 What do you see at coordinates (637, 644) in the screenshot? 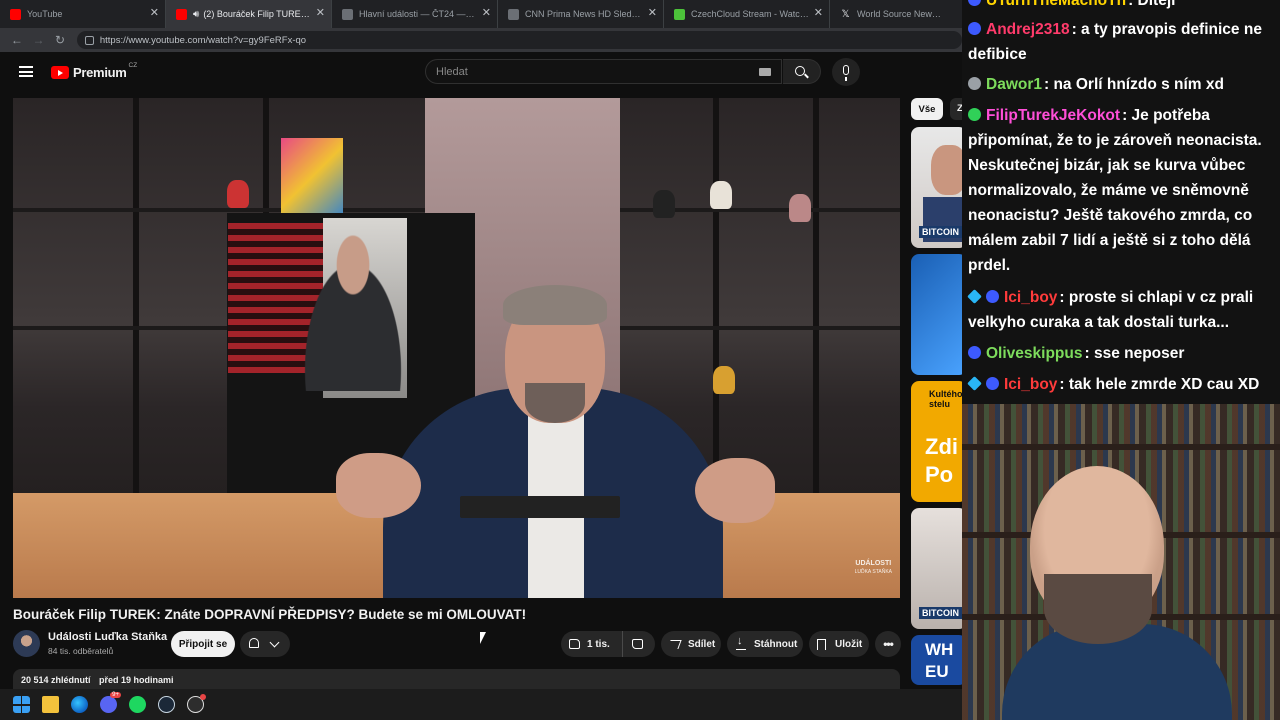
I see `dislike-button` at bounding box center [637, 644].